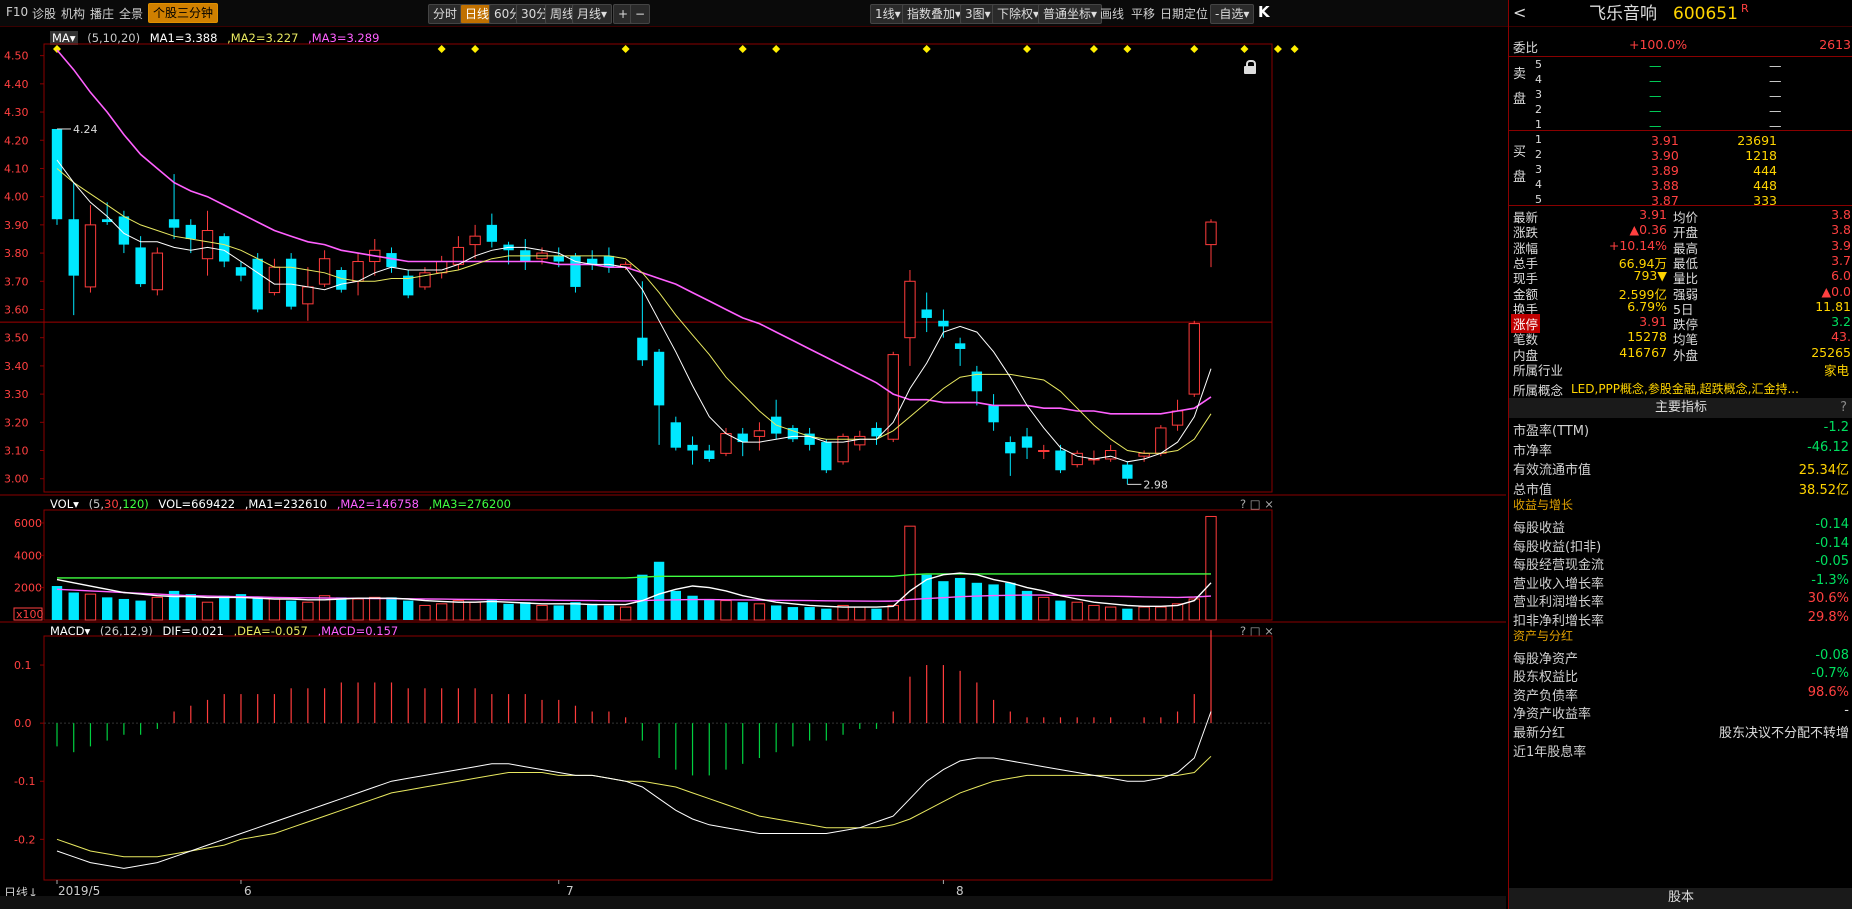 The image size is (1852, 909). Describe the element at coordinates (1533, 451) in the screenshot. I see `main-index-row-label: 市净率` at that location.